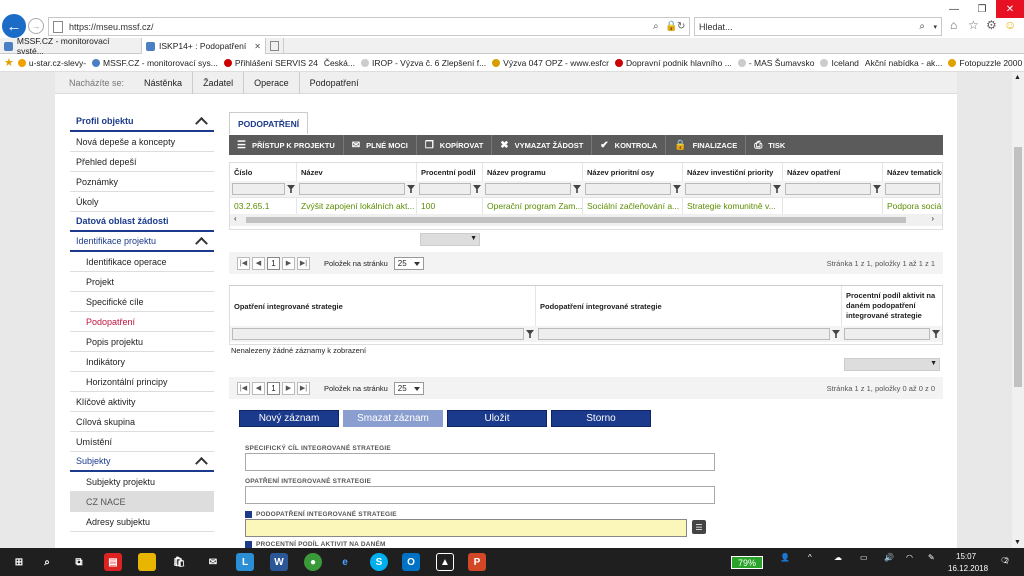 The width and height of the screenshot is (1024, 576). I want to click on new-tab-button, so click(275, 46).